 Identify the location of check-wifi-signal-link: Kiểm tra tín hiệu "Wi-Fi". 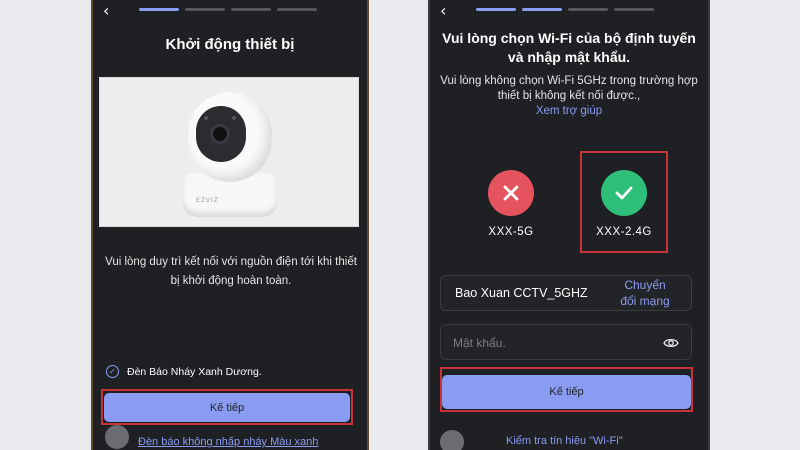
(564, 441).